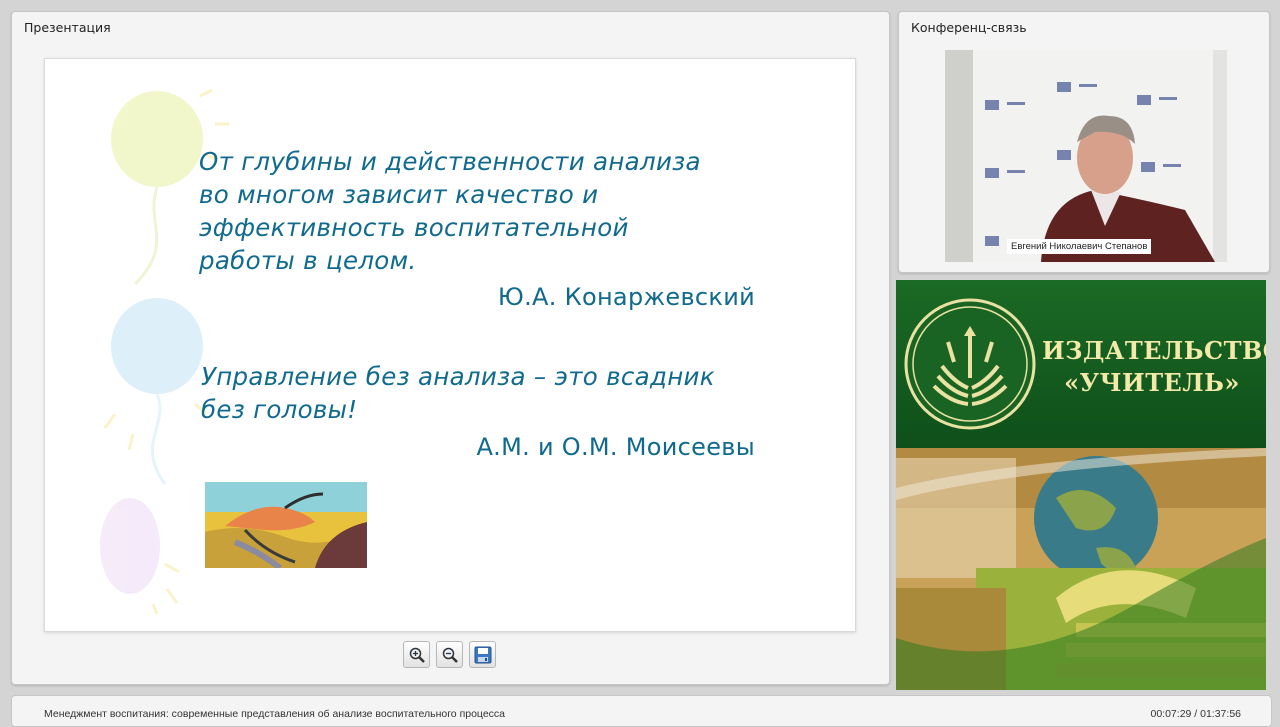 This screenshot has width=1280, height=727. I want to click on speaker-video-image, so click(1086, 156).